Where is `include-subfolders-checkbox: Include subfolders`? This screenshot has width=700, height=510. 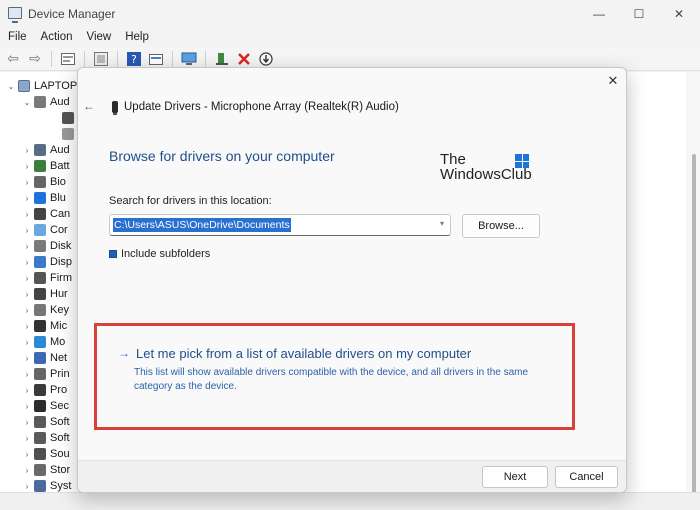 include-subfolders-checkbox: Include subfolders is located at coordinates (159, 254).